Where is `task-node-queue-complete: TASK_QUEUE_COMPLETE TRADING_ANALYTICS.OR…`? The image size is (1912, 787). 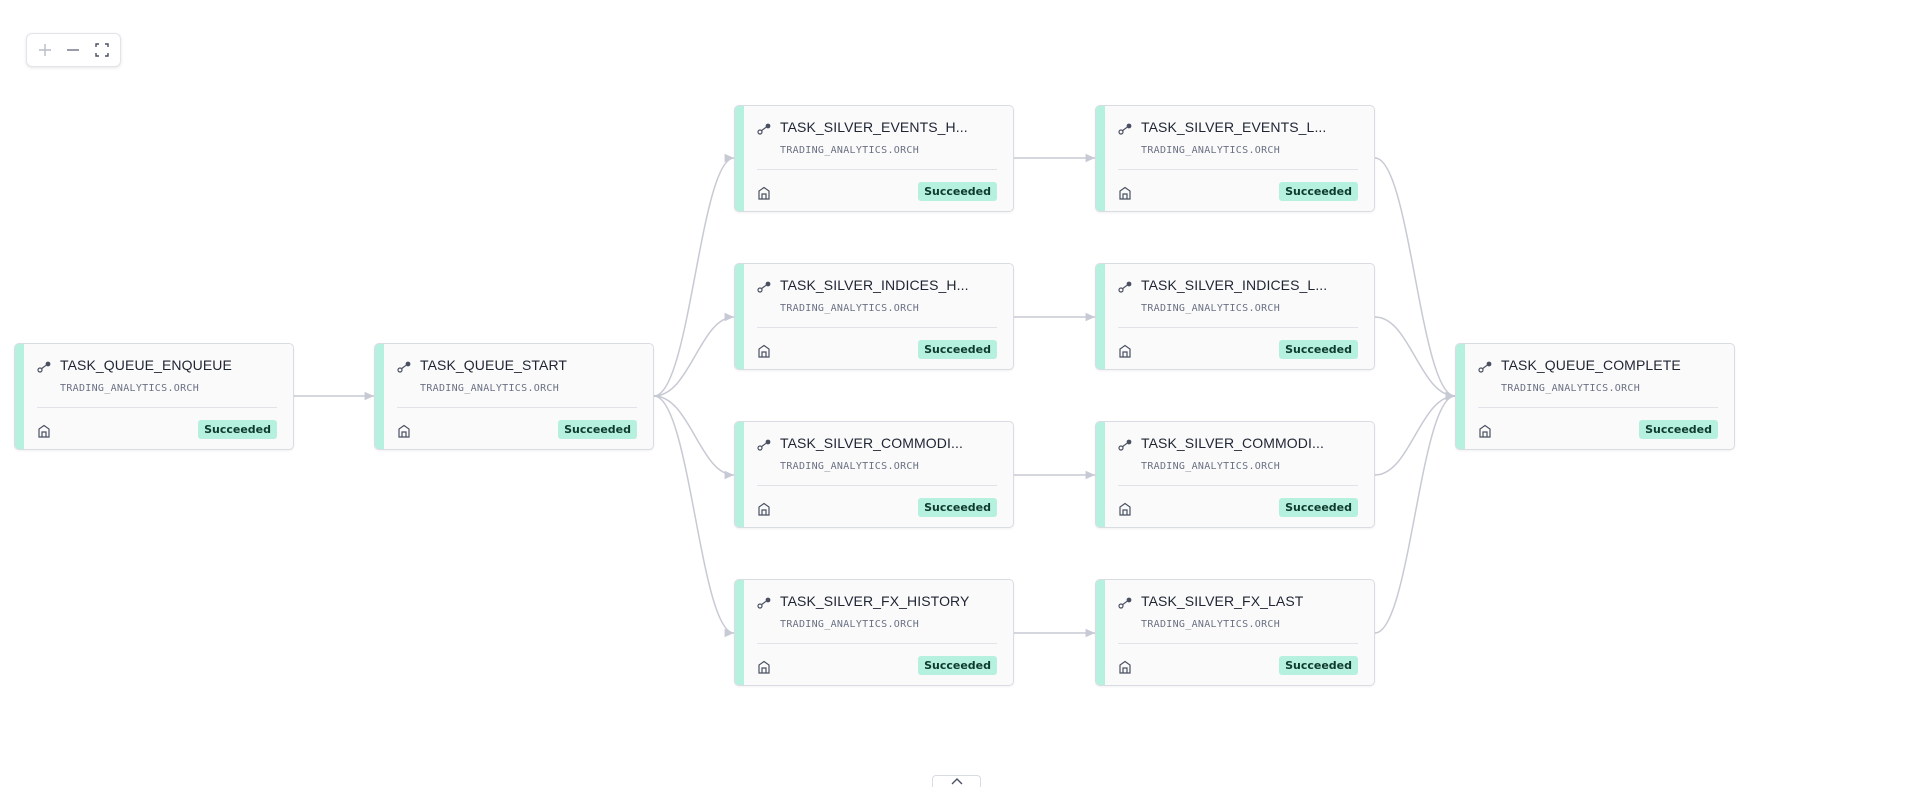 task-node-queue-complete: TASK_QUEUE_COMPLETE TRADING_ANALYTICS.OR… is located at coordinates (1595, 396).